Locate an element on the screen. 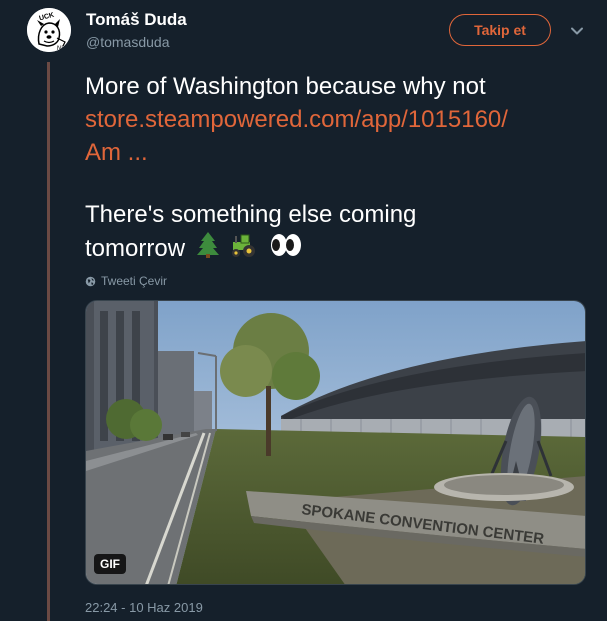 The image size is (607, 621). avatar: UCK NUT is located at coordinates (49, 30).